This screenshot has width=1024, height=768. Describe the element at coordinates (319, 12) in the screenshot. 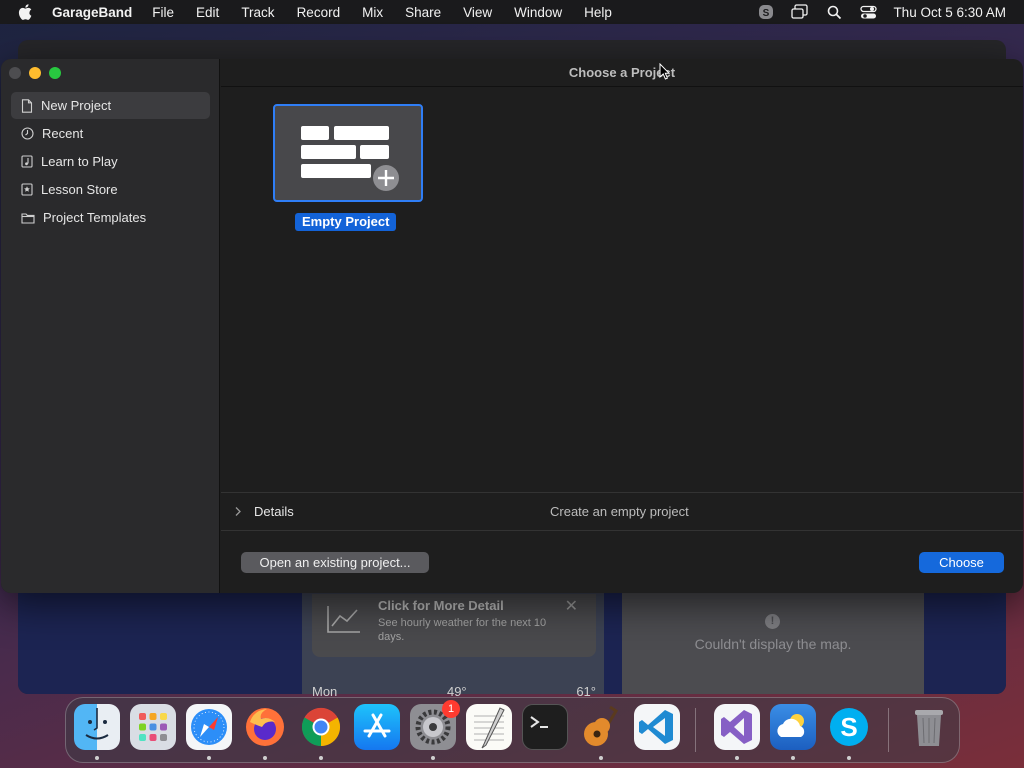

I see `menu-record: Record` at that location.